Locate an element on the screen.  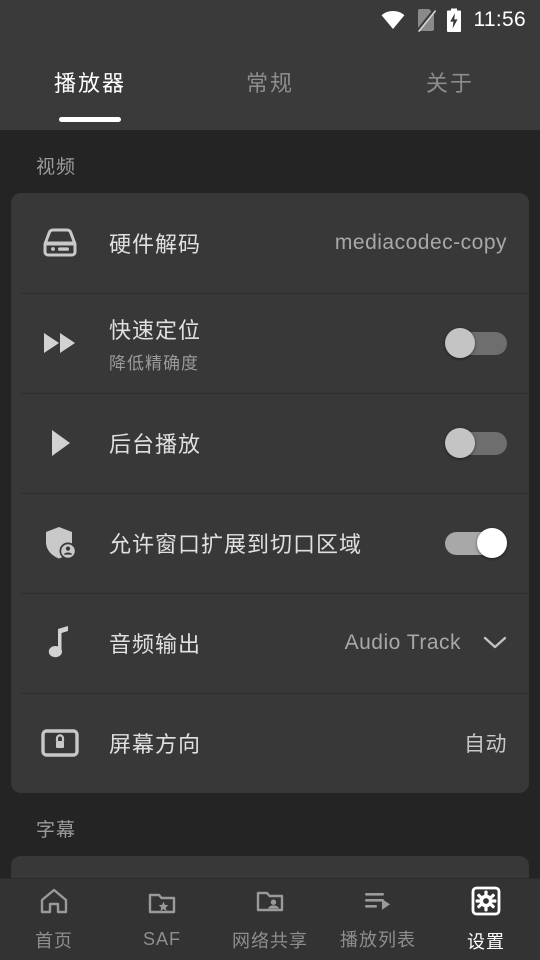
nav-label-home: 首页 is located at coordinates (54, 940).